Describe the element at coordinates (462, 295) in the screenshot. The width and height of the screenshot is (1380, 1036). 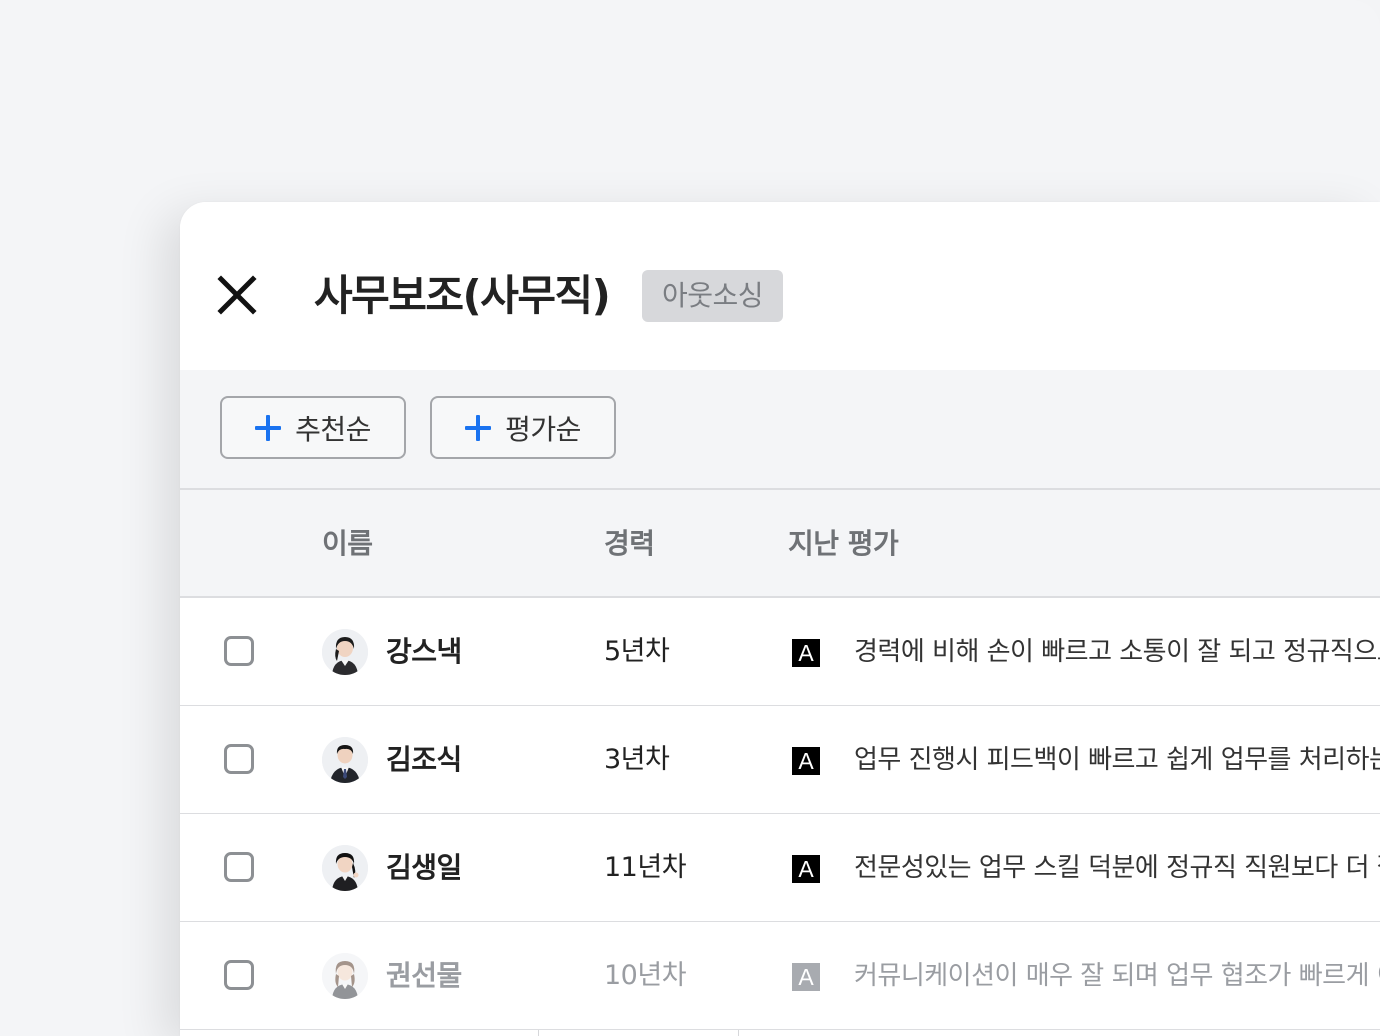
I see `page-title: 사무보조(사무직)` at that location.